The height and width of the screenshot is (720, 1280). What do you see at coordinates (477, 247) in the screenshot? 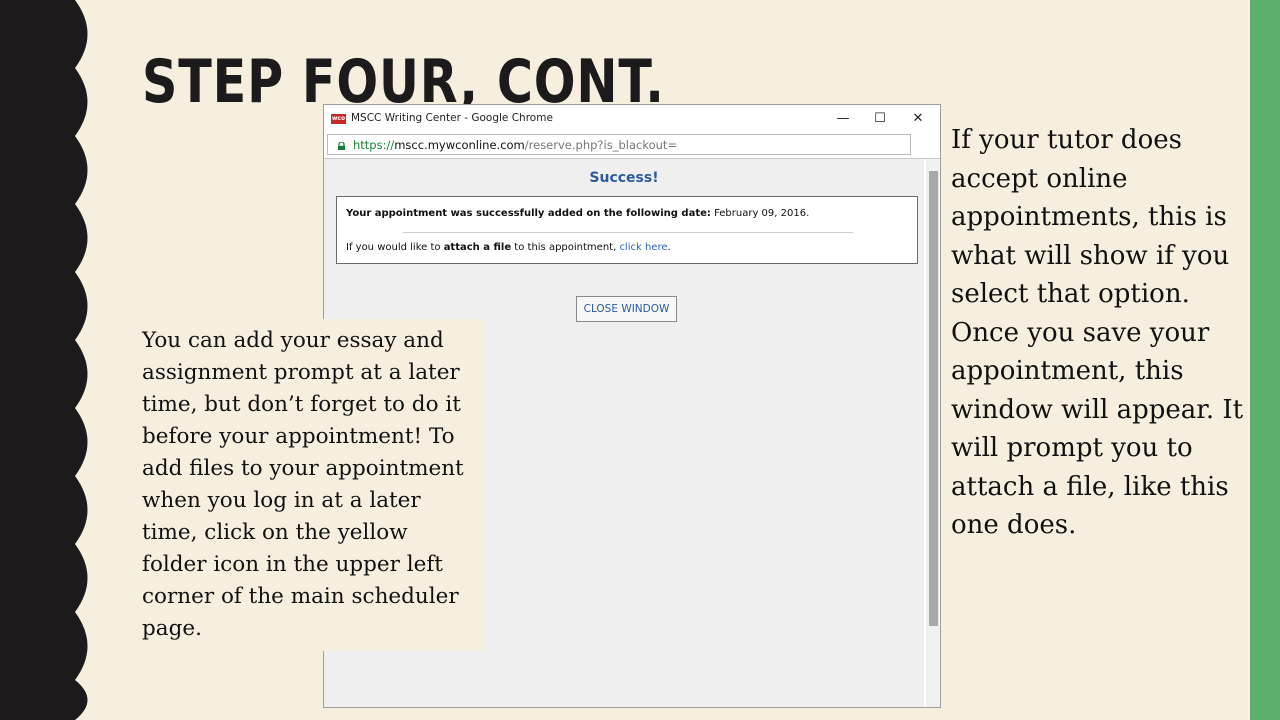
I see `attach-file-text: attach a file` at bounding box center [477, 247].